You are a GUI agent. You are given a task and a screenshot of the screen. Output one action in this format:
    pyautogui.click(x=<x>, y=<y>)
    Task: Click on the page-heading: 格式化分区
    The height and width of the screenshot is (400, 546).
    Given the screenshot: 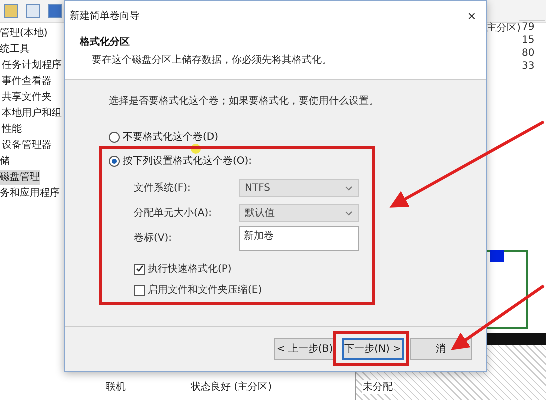 What is the action you would take?
    pyautogui.click(x=105, y=42)
    